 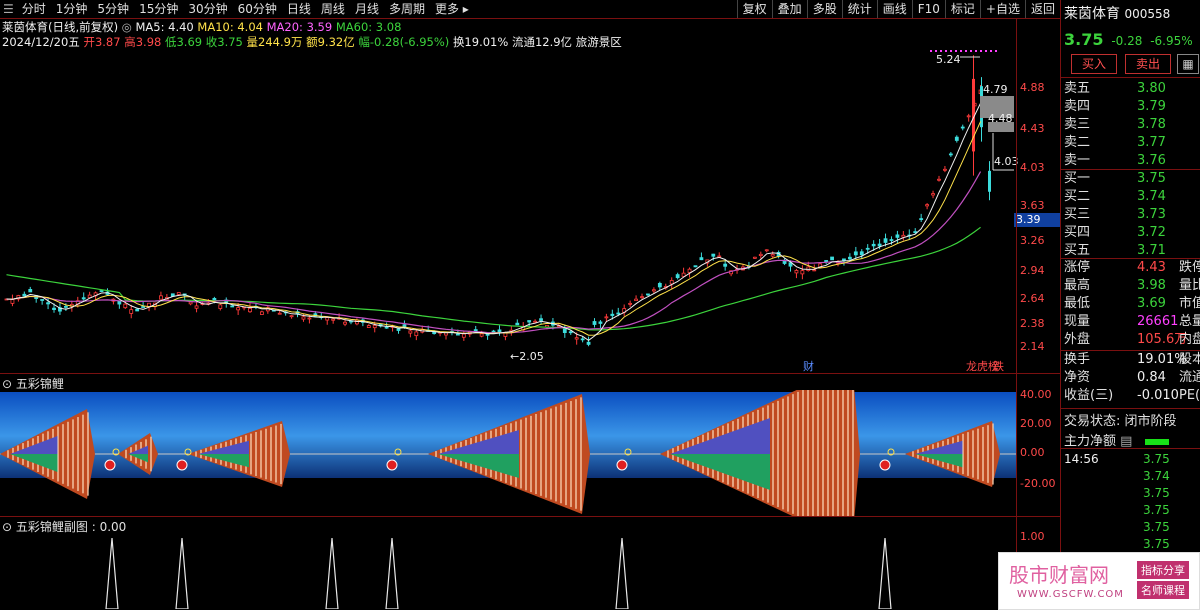 I want to click on ask-row-4: 卖一 3.76, so click(x=1130, y=161).